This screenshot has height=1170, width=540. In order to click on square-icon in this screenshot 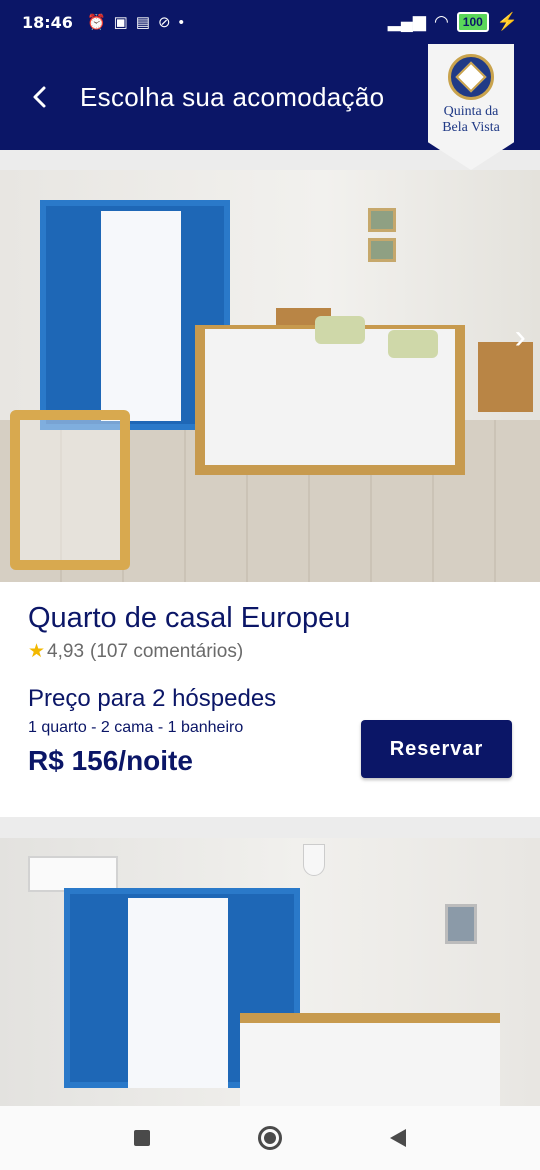, I will do `click(142, 1138)`.